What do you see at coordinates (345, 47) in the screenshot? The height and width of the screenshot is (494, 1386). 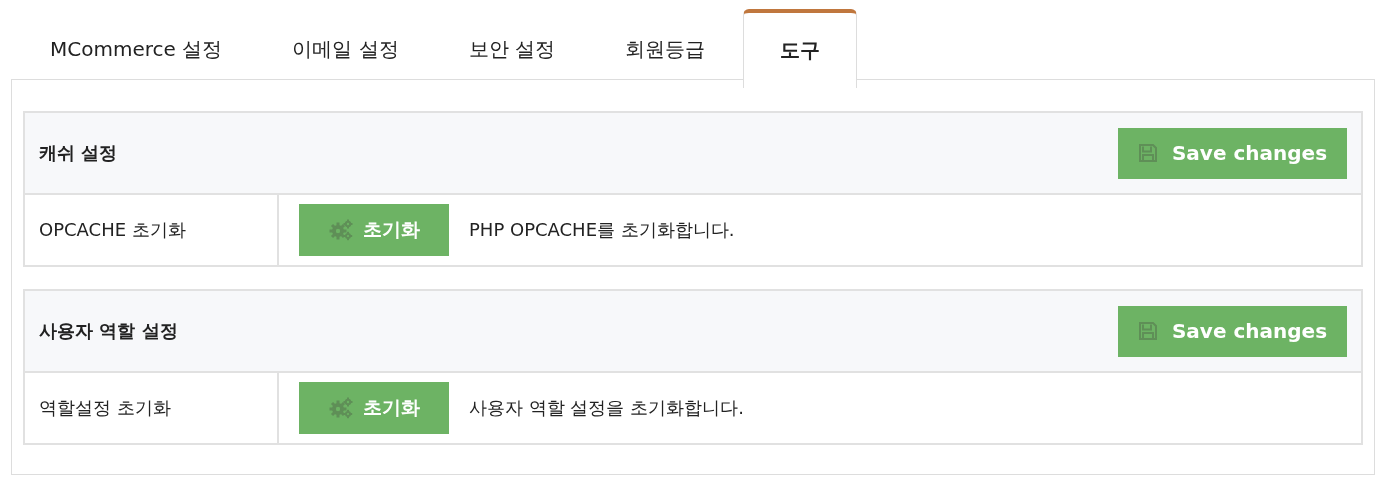 I see `tab: 이메일 설정` at bounding box center [345, 47].